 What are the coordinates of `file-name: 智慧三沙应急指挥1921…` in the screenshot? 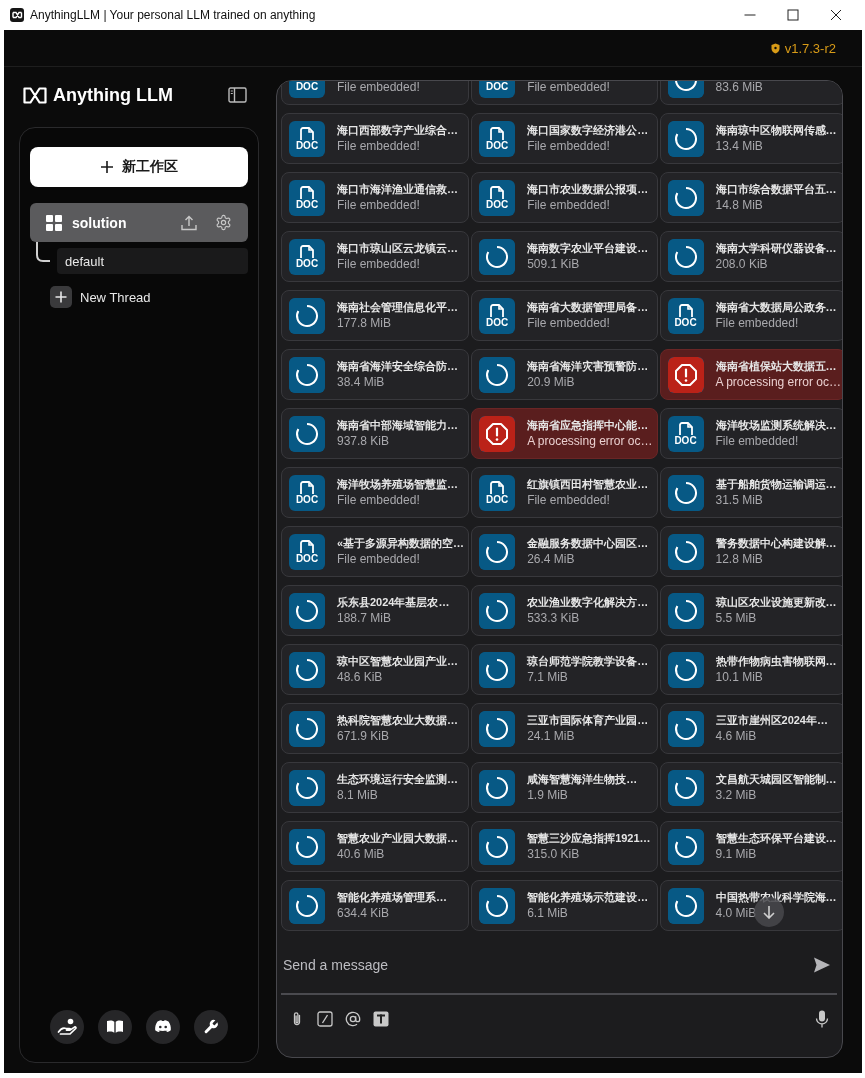 It's located at (589, 838).